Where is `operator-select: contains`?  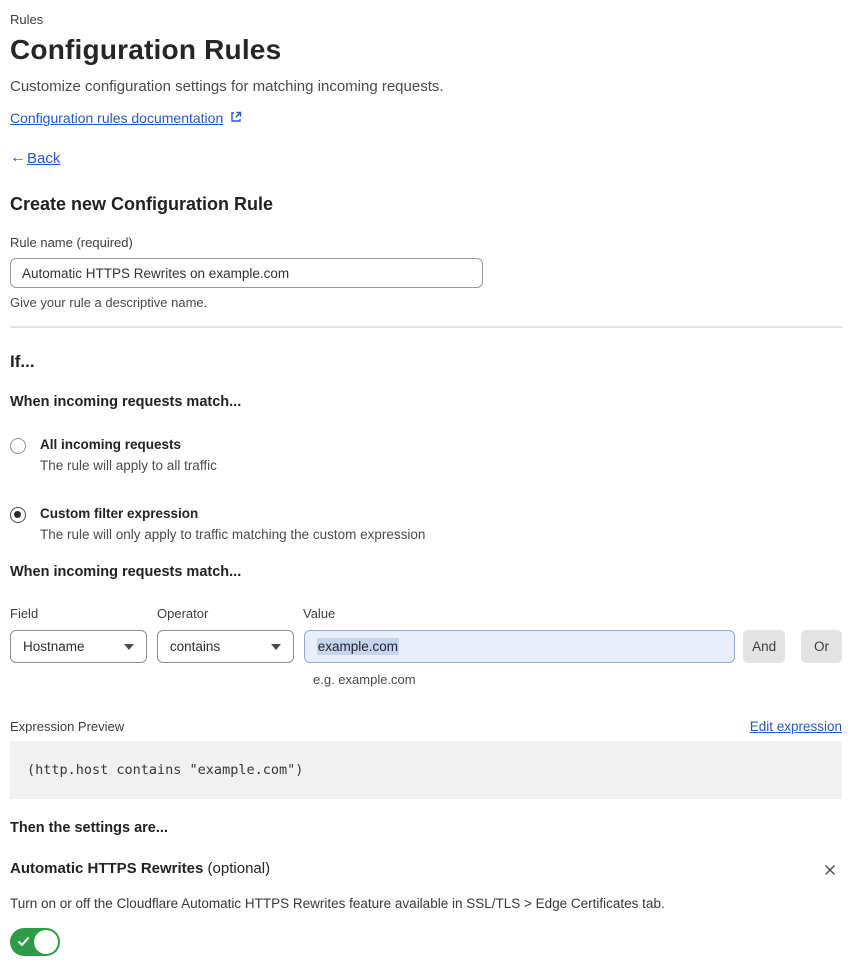 operator-select: contains is located at coordinates (225, 646).